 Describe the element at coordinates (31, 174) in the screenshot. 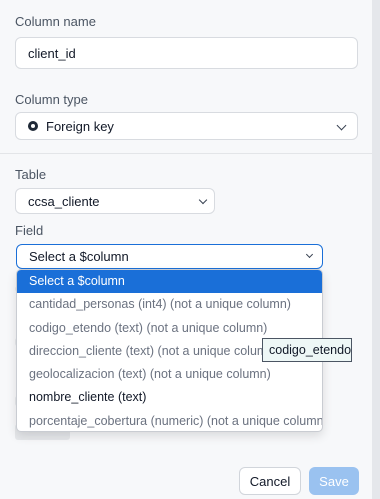

I see `table-label: Table` at that location.